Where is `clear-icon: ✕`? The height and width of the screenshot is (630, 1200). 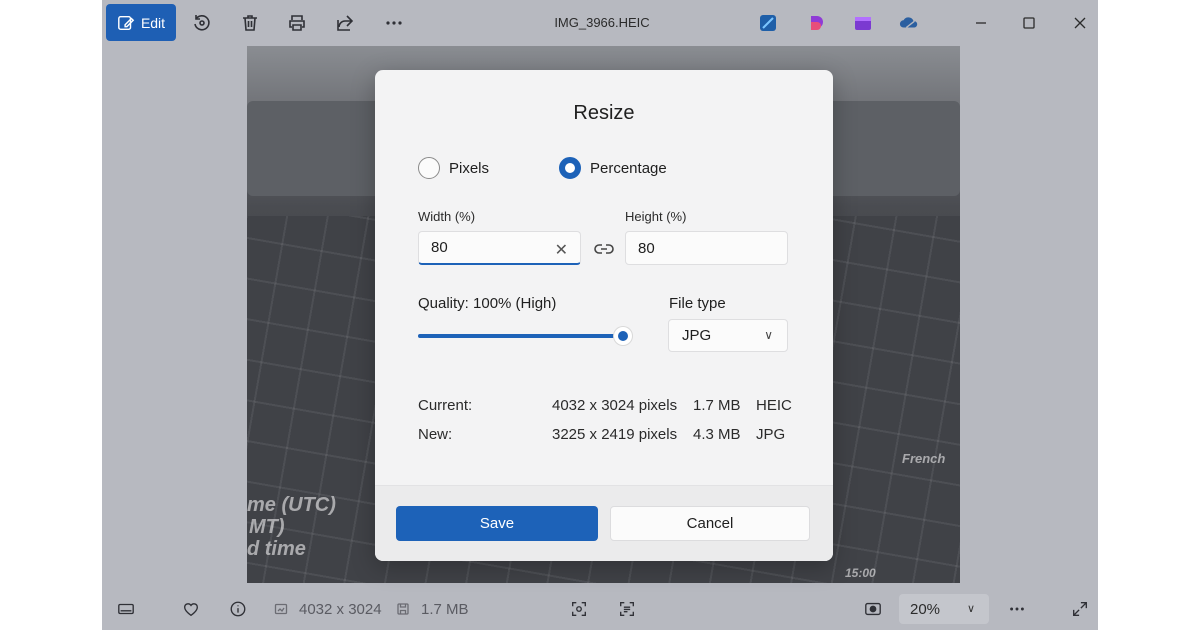
clear-icon: ✕ is located at coordinates (561, 250).